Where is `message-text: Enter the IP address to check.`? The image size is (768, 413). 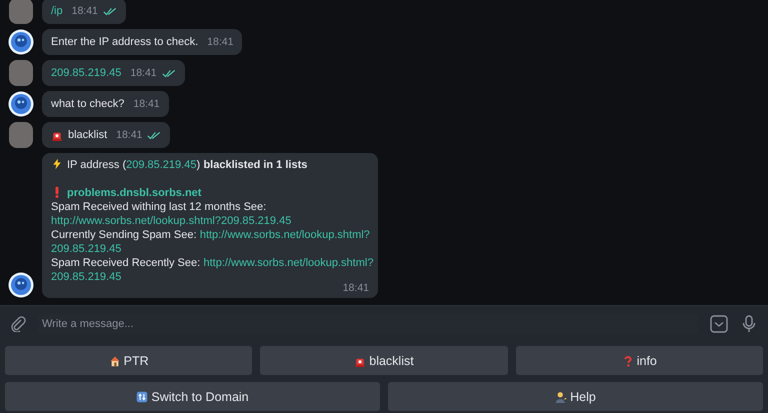
message-text: Enter the IP address to check. is located at coordinates (124, 42).